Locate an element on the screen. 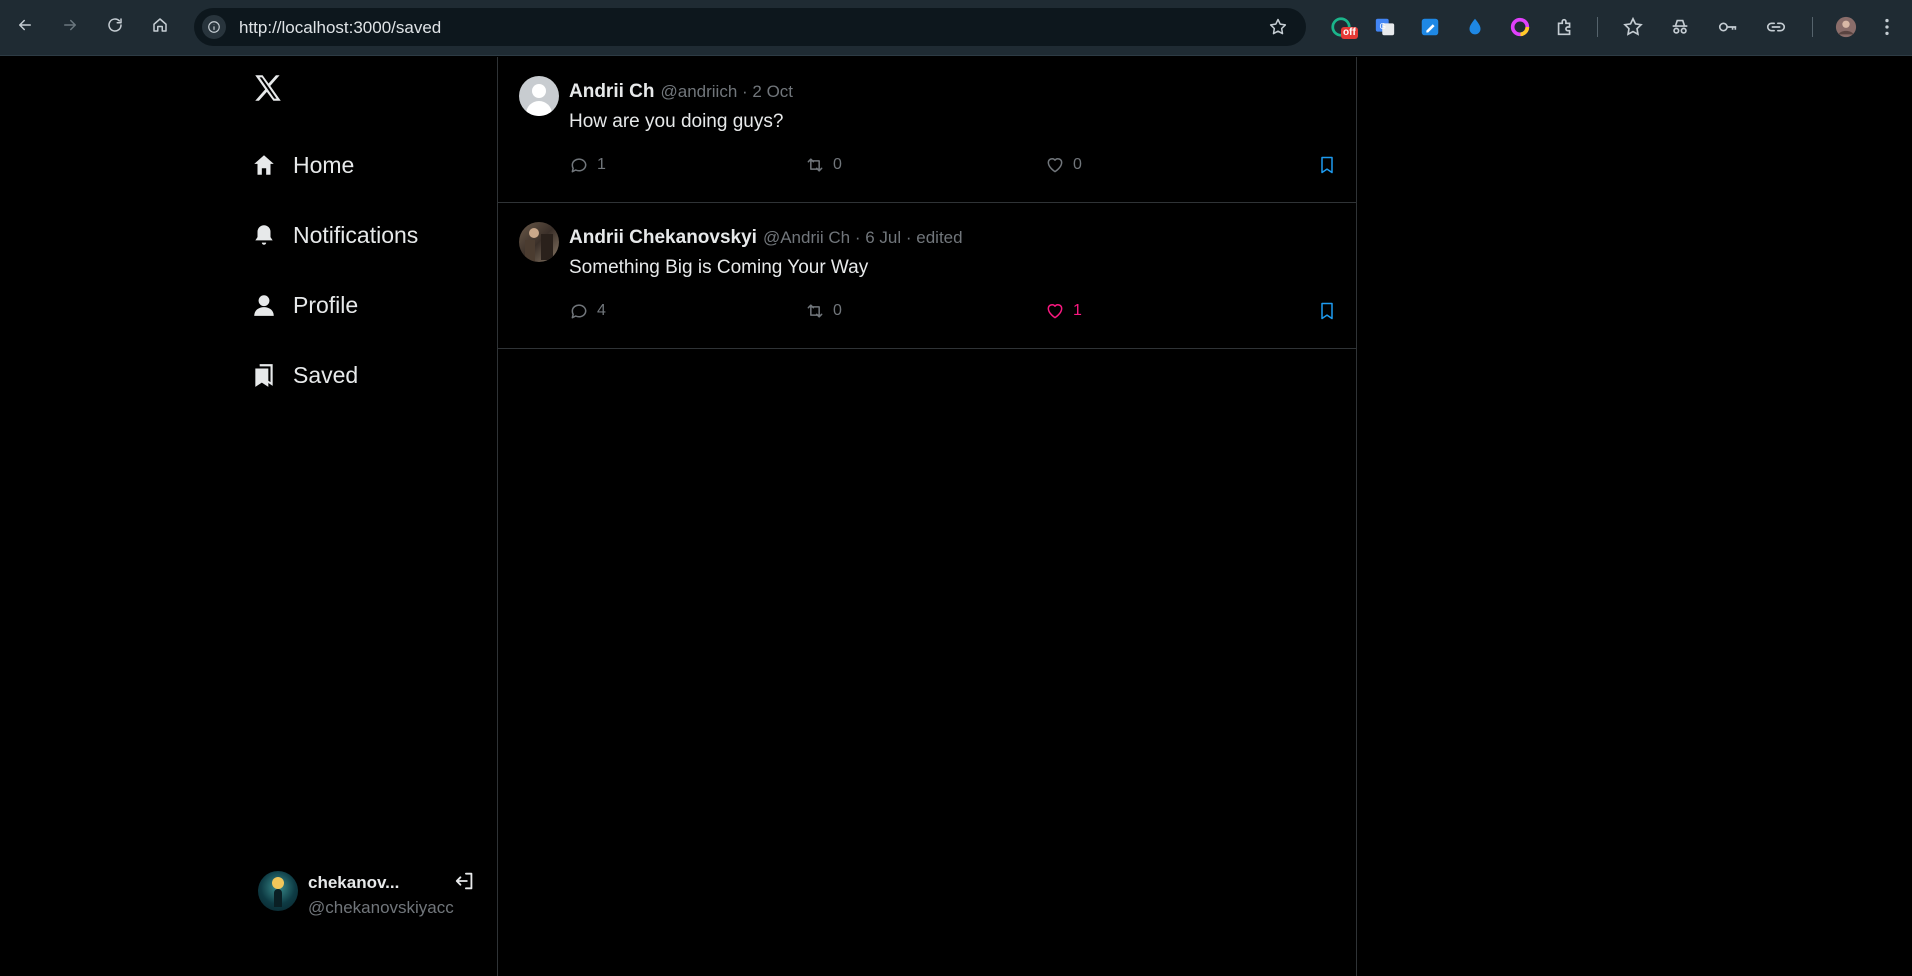 The image size is (1912, 976). post-actions: 4 0 1 is located at coordinates (957, 313).